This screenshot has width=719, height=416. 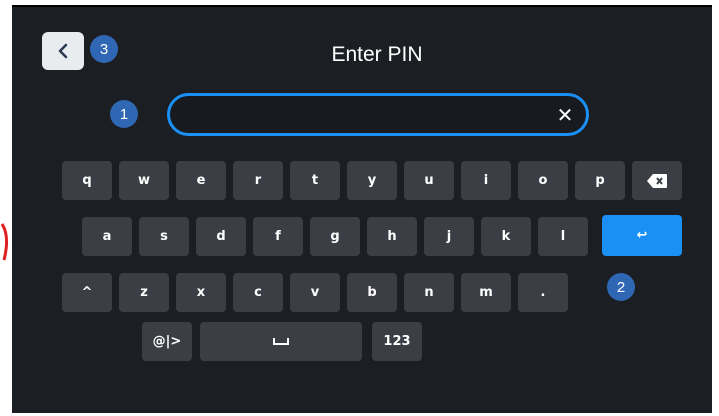 What do you see at coordinates (372, 180) in the screenshot?
I see `key-y: y` at bounding box center [372, 180].